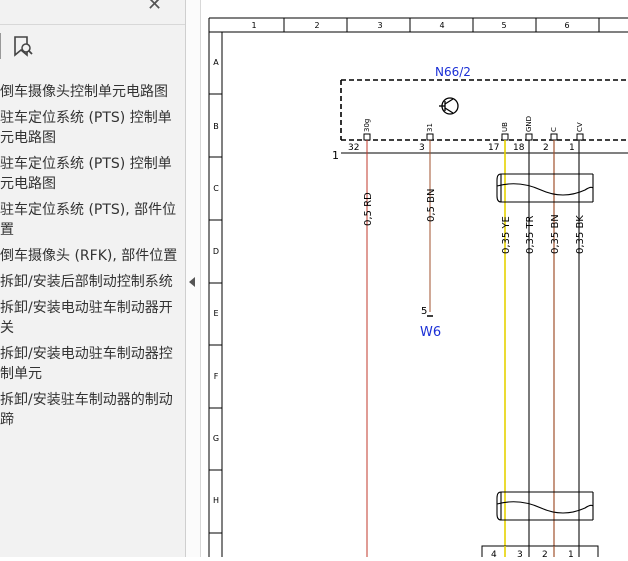 This screenshot has height=561, width=628. Describe the element at coordinates (503, 25) in the screenshot. I see `column-label: 5` at that location.